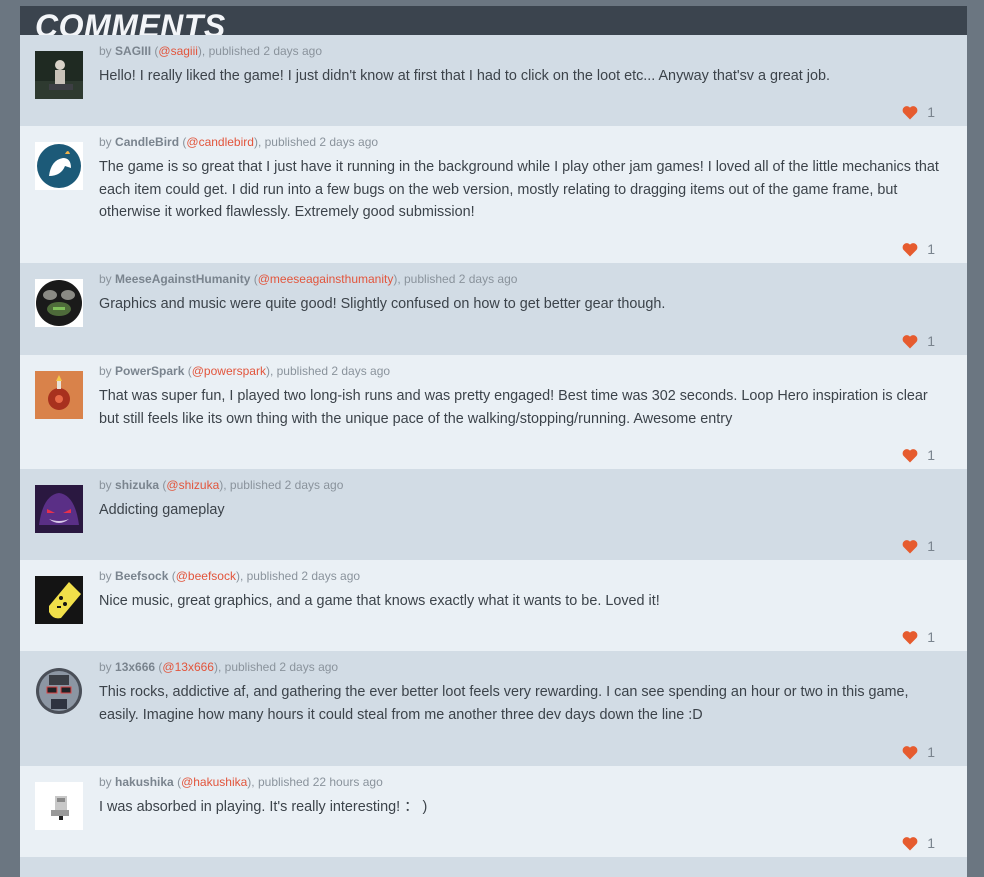 This screenshot has height=877, width=984. What do you see at coordinates (188, 667) in the screenshot?
I see `handle-link: @13x666` at bounding box center [188, 667].